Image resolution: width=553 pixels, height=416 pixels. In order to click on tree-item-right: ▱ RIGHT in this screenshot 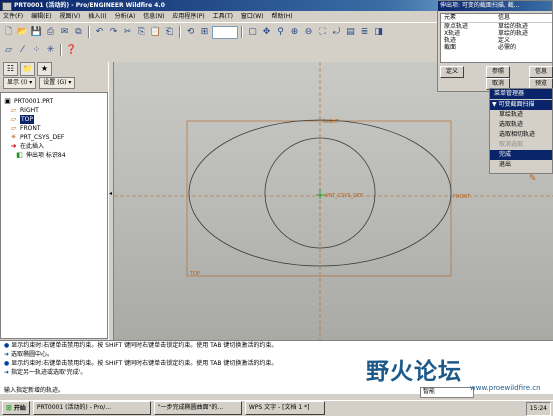, I will do `click(54, 110)`.